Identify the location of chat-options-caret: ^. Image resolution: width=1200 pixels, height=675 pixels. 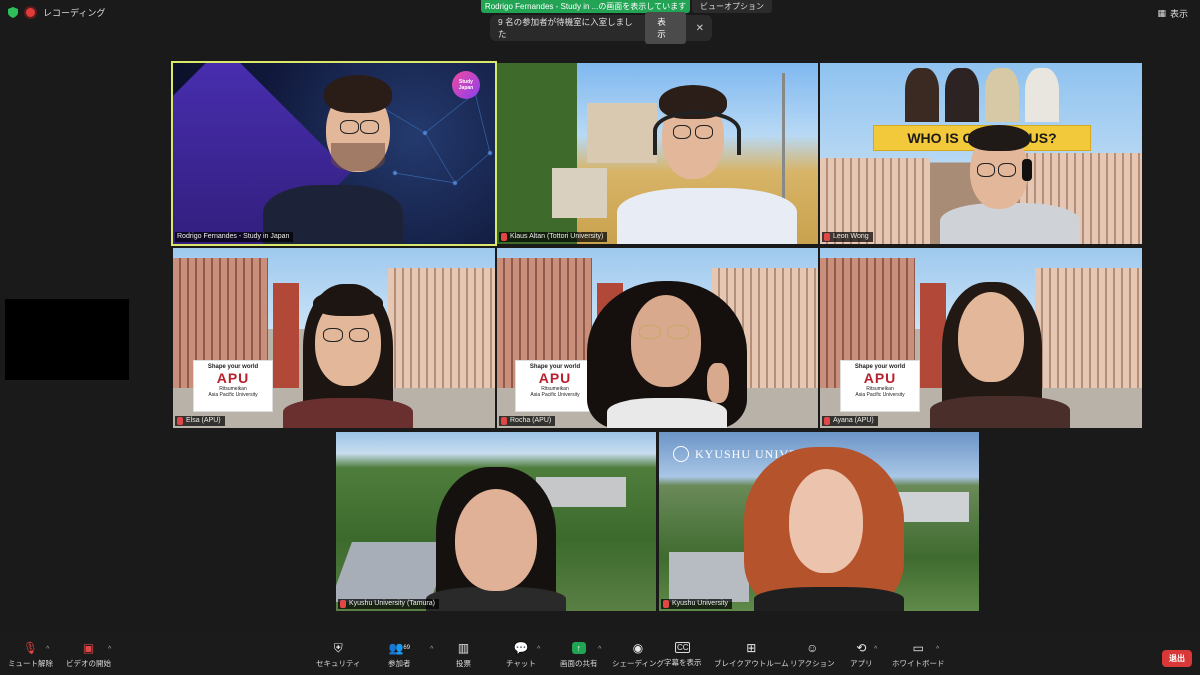
(538, 649).